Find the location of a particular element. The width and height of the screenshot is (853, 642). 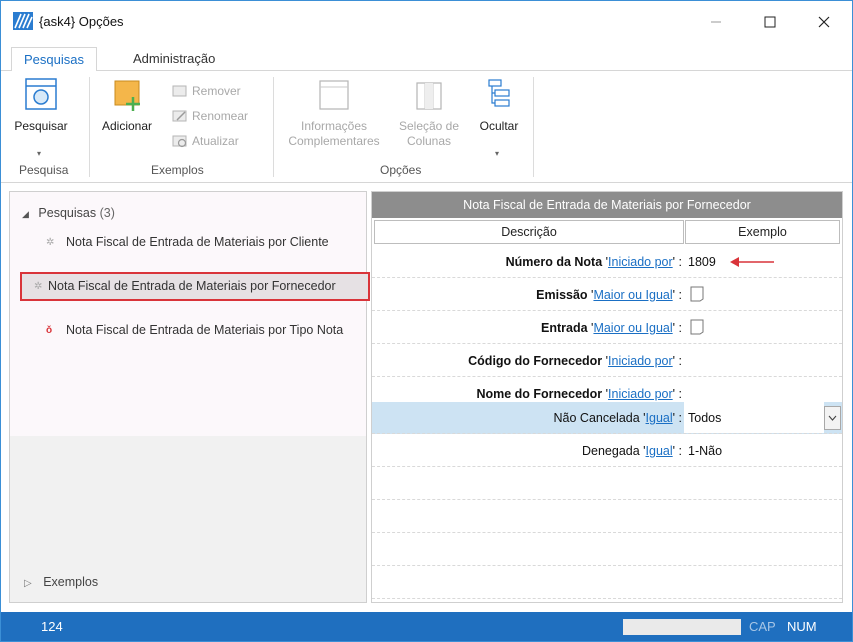

grid-row-codigo-fornecedor: Código do Fornecedor 'Iniciado por' : is located at coordinates (607, 361).